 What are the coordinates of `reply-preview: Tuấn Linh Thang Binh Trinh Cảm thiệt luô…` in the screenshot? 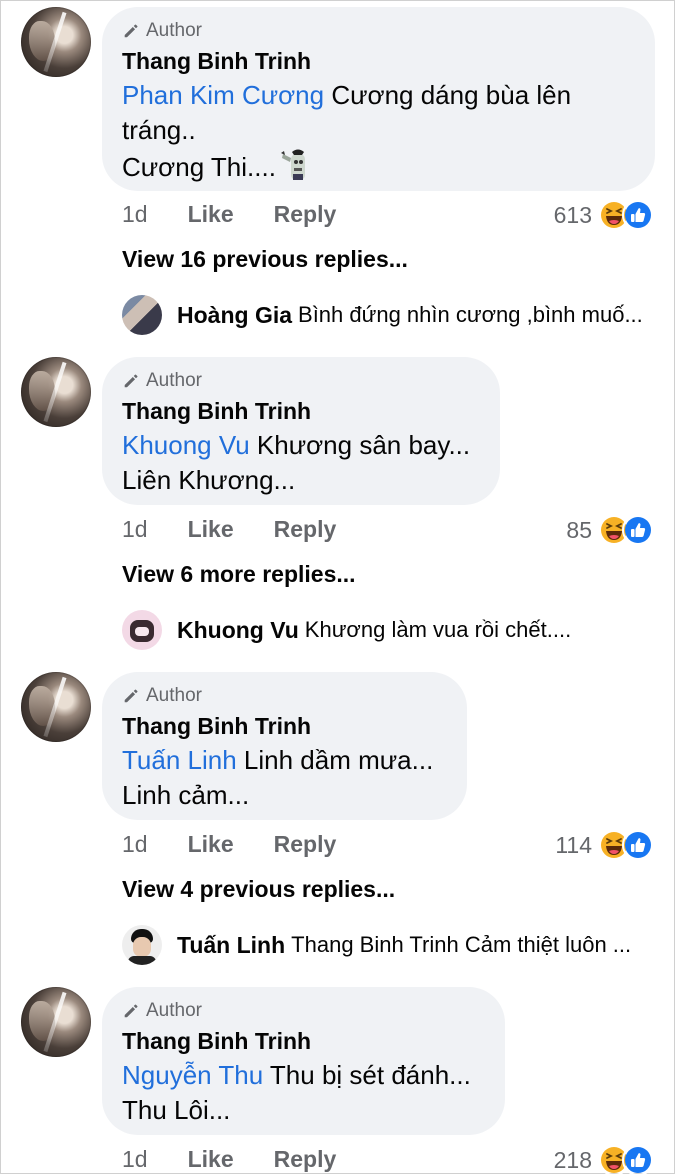 It's located at (376, 945).